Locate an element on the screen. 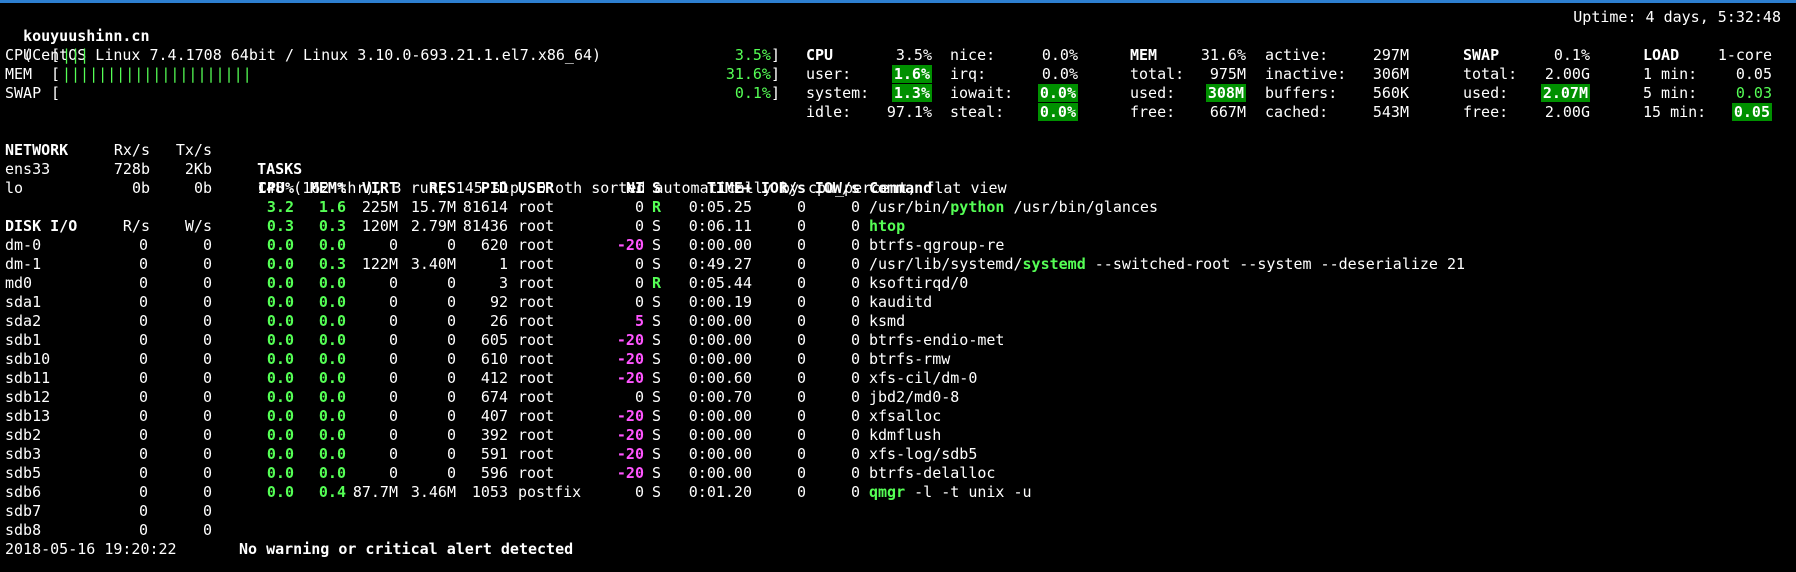  load-5min-label: 5 min: is located at coordinates (1670, 93).